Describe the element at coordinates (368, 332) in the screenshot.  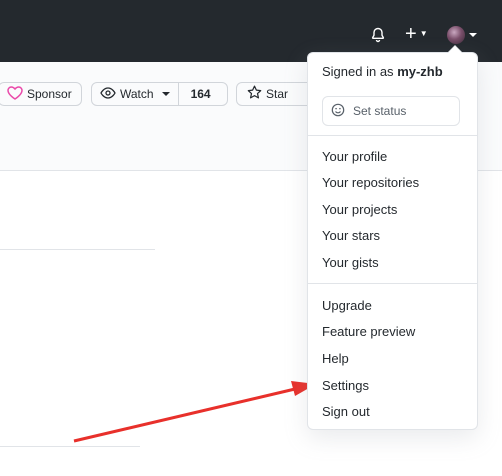
I see `menu-item-feature-preview: Feature preview` at that location.